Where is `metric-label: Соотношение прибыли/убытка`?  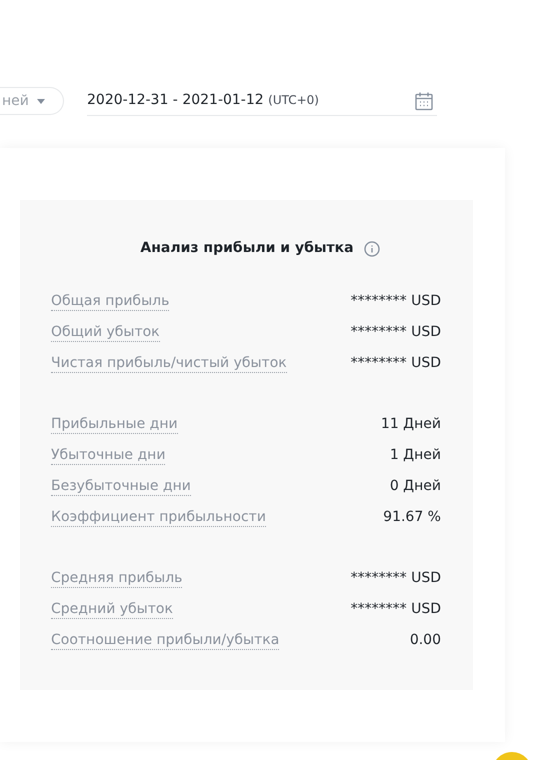 metric-label: Соотношение прибыли/убытка is located at coordinates (165, 640).